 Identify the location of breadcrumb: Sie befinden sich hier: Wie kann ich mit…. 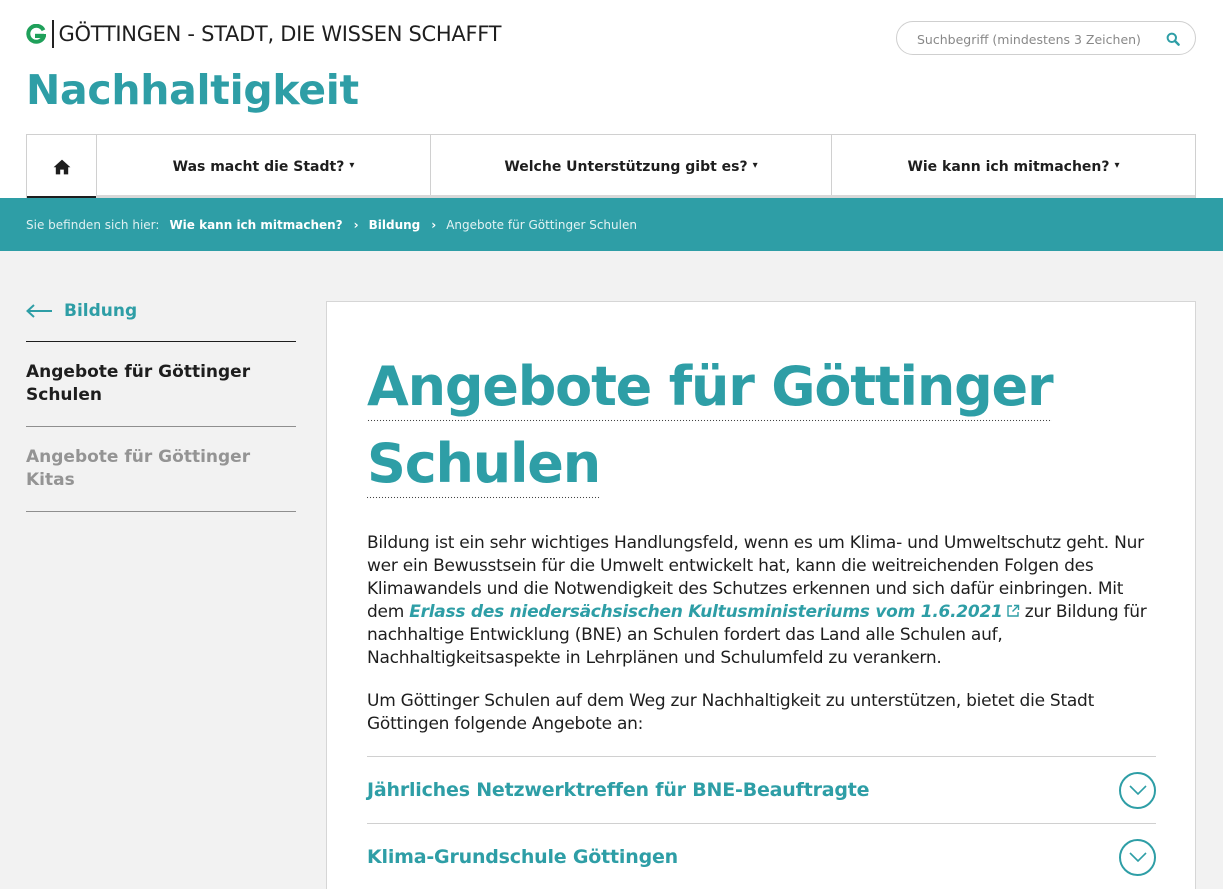
(611, 224).